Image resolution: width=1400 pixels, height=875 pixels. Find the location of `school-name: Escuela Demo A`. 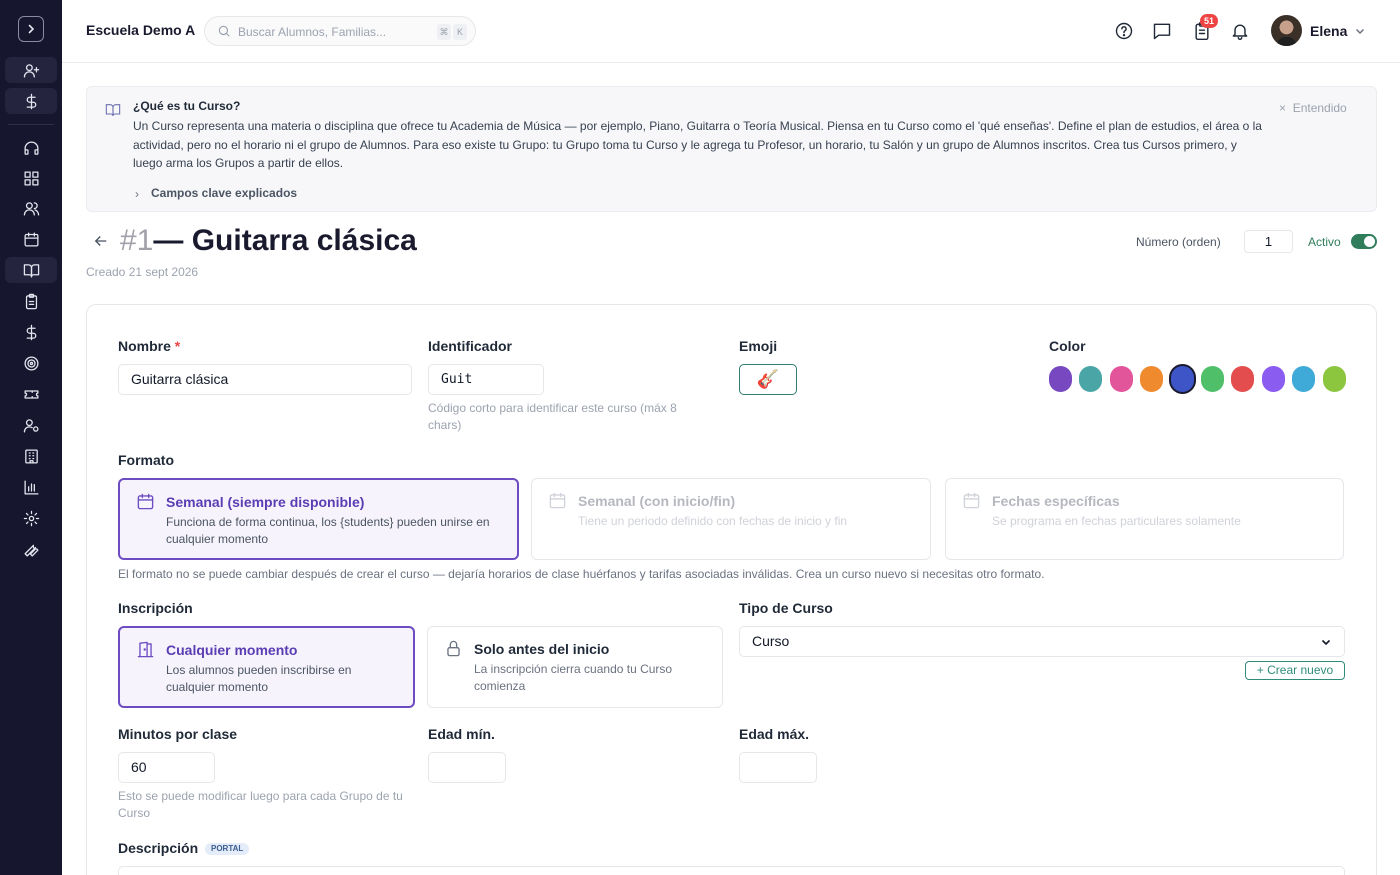

school-name: Escuela Demo A is located at coordinates (140, 30).